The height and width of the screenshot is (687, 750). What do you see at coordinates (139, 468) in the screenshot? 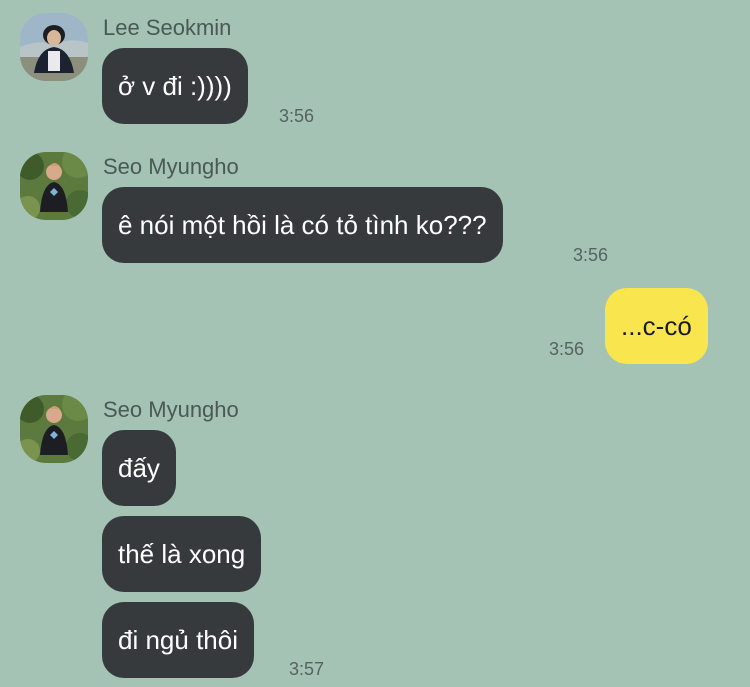
I see `message-bubble: đấy` at bounding box center [139, 468].